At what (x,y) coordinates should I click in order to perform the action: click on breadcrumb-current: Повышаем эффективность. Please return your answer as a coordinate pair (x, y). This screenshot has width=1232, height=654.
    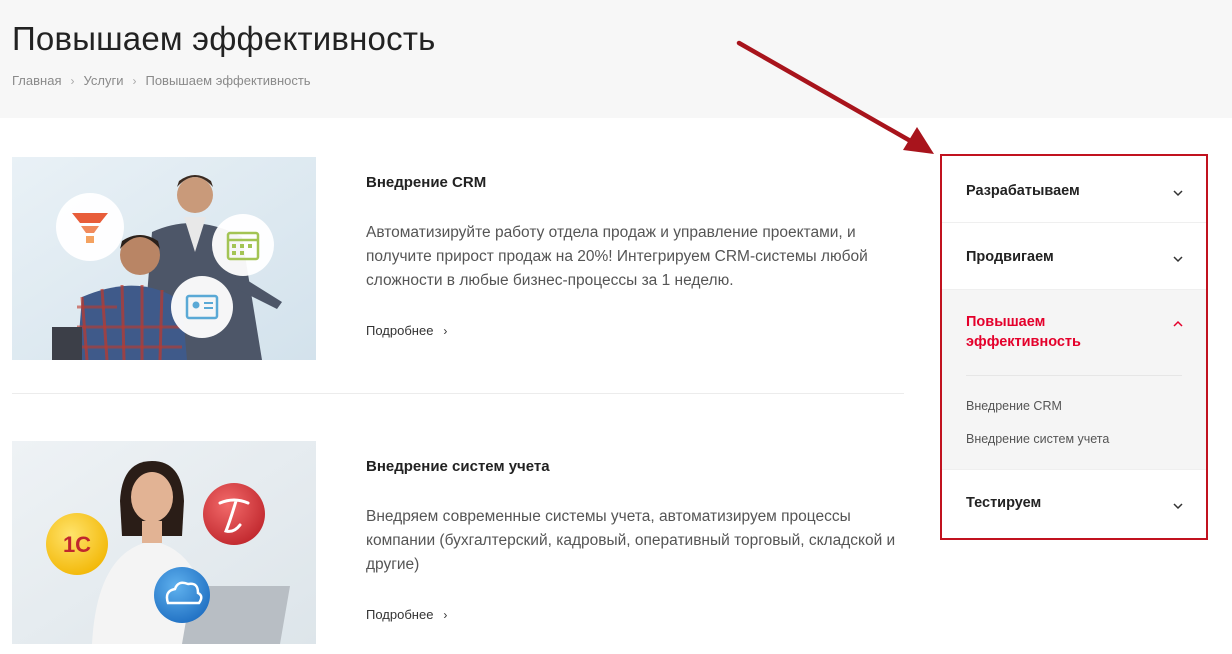
    Looking at the image, I should click on (228, 80).